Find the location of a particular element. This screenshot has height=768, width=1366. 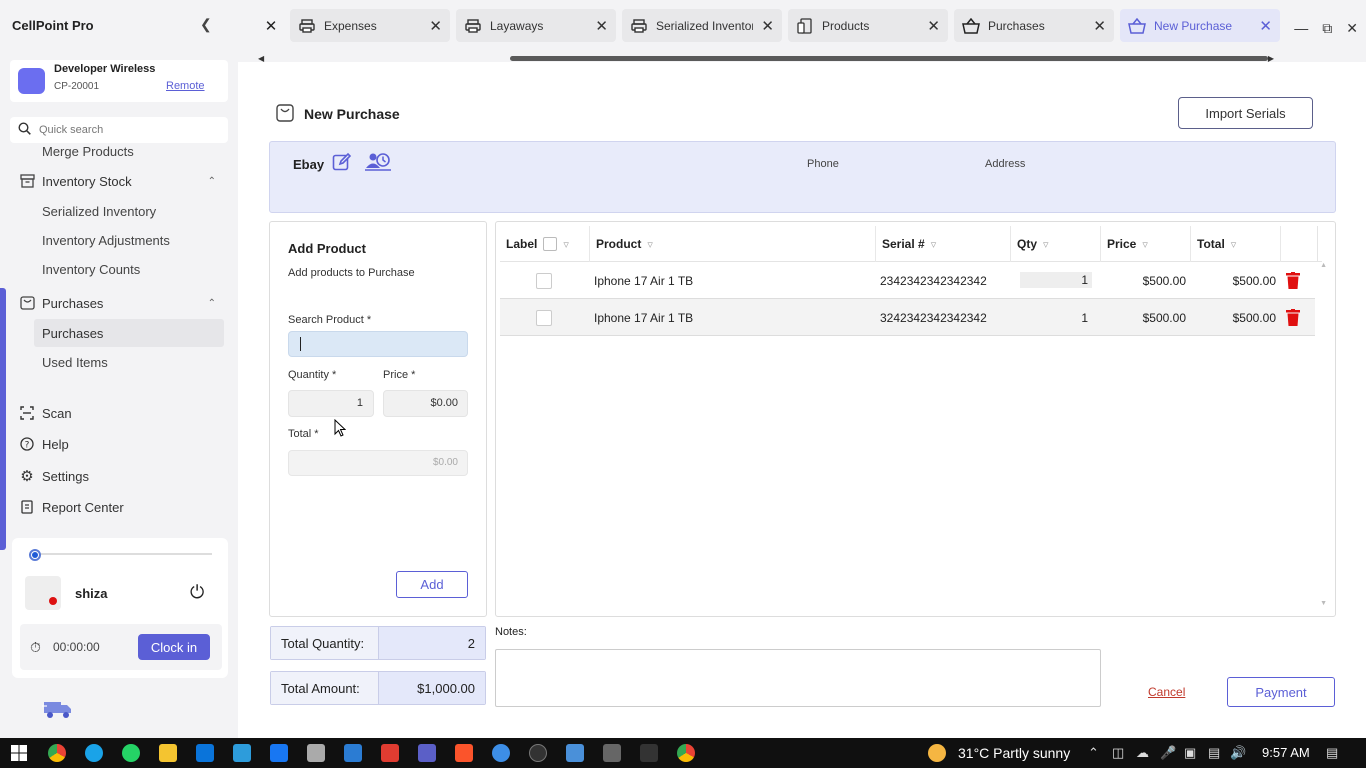

tab-scrollbar: ◀ ▶ is located at coordinates (766, 58).